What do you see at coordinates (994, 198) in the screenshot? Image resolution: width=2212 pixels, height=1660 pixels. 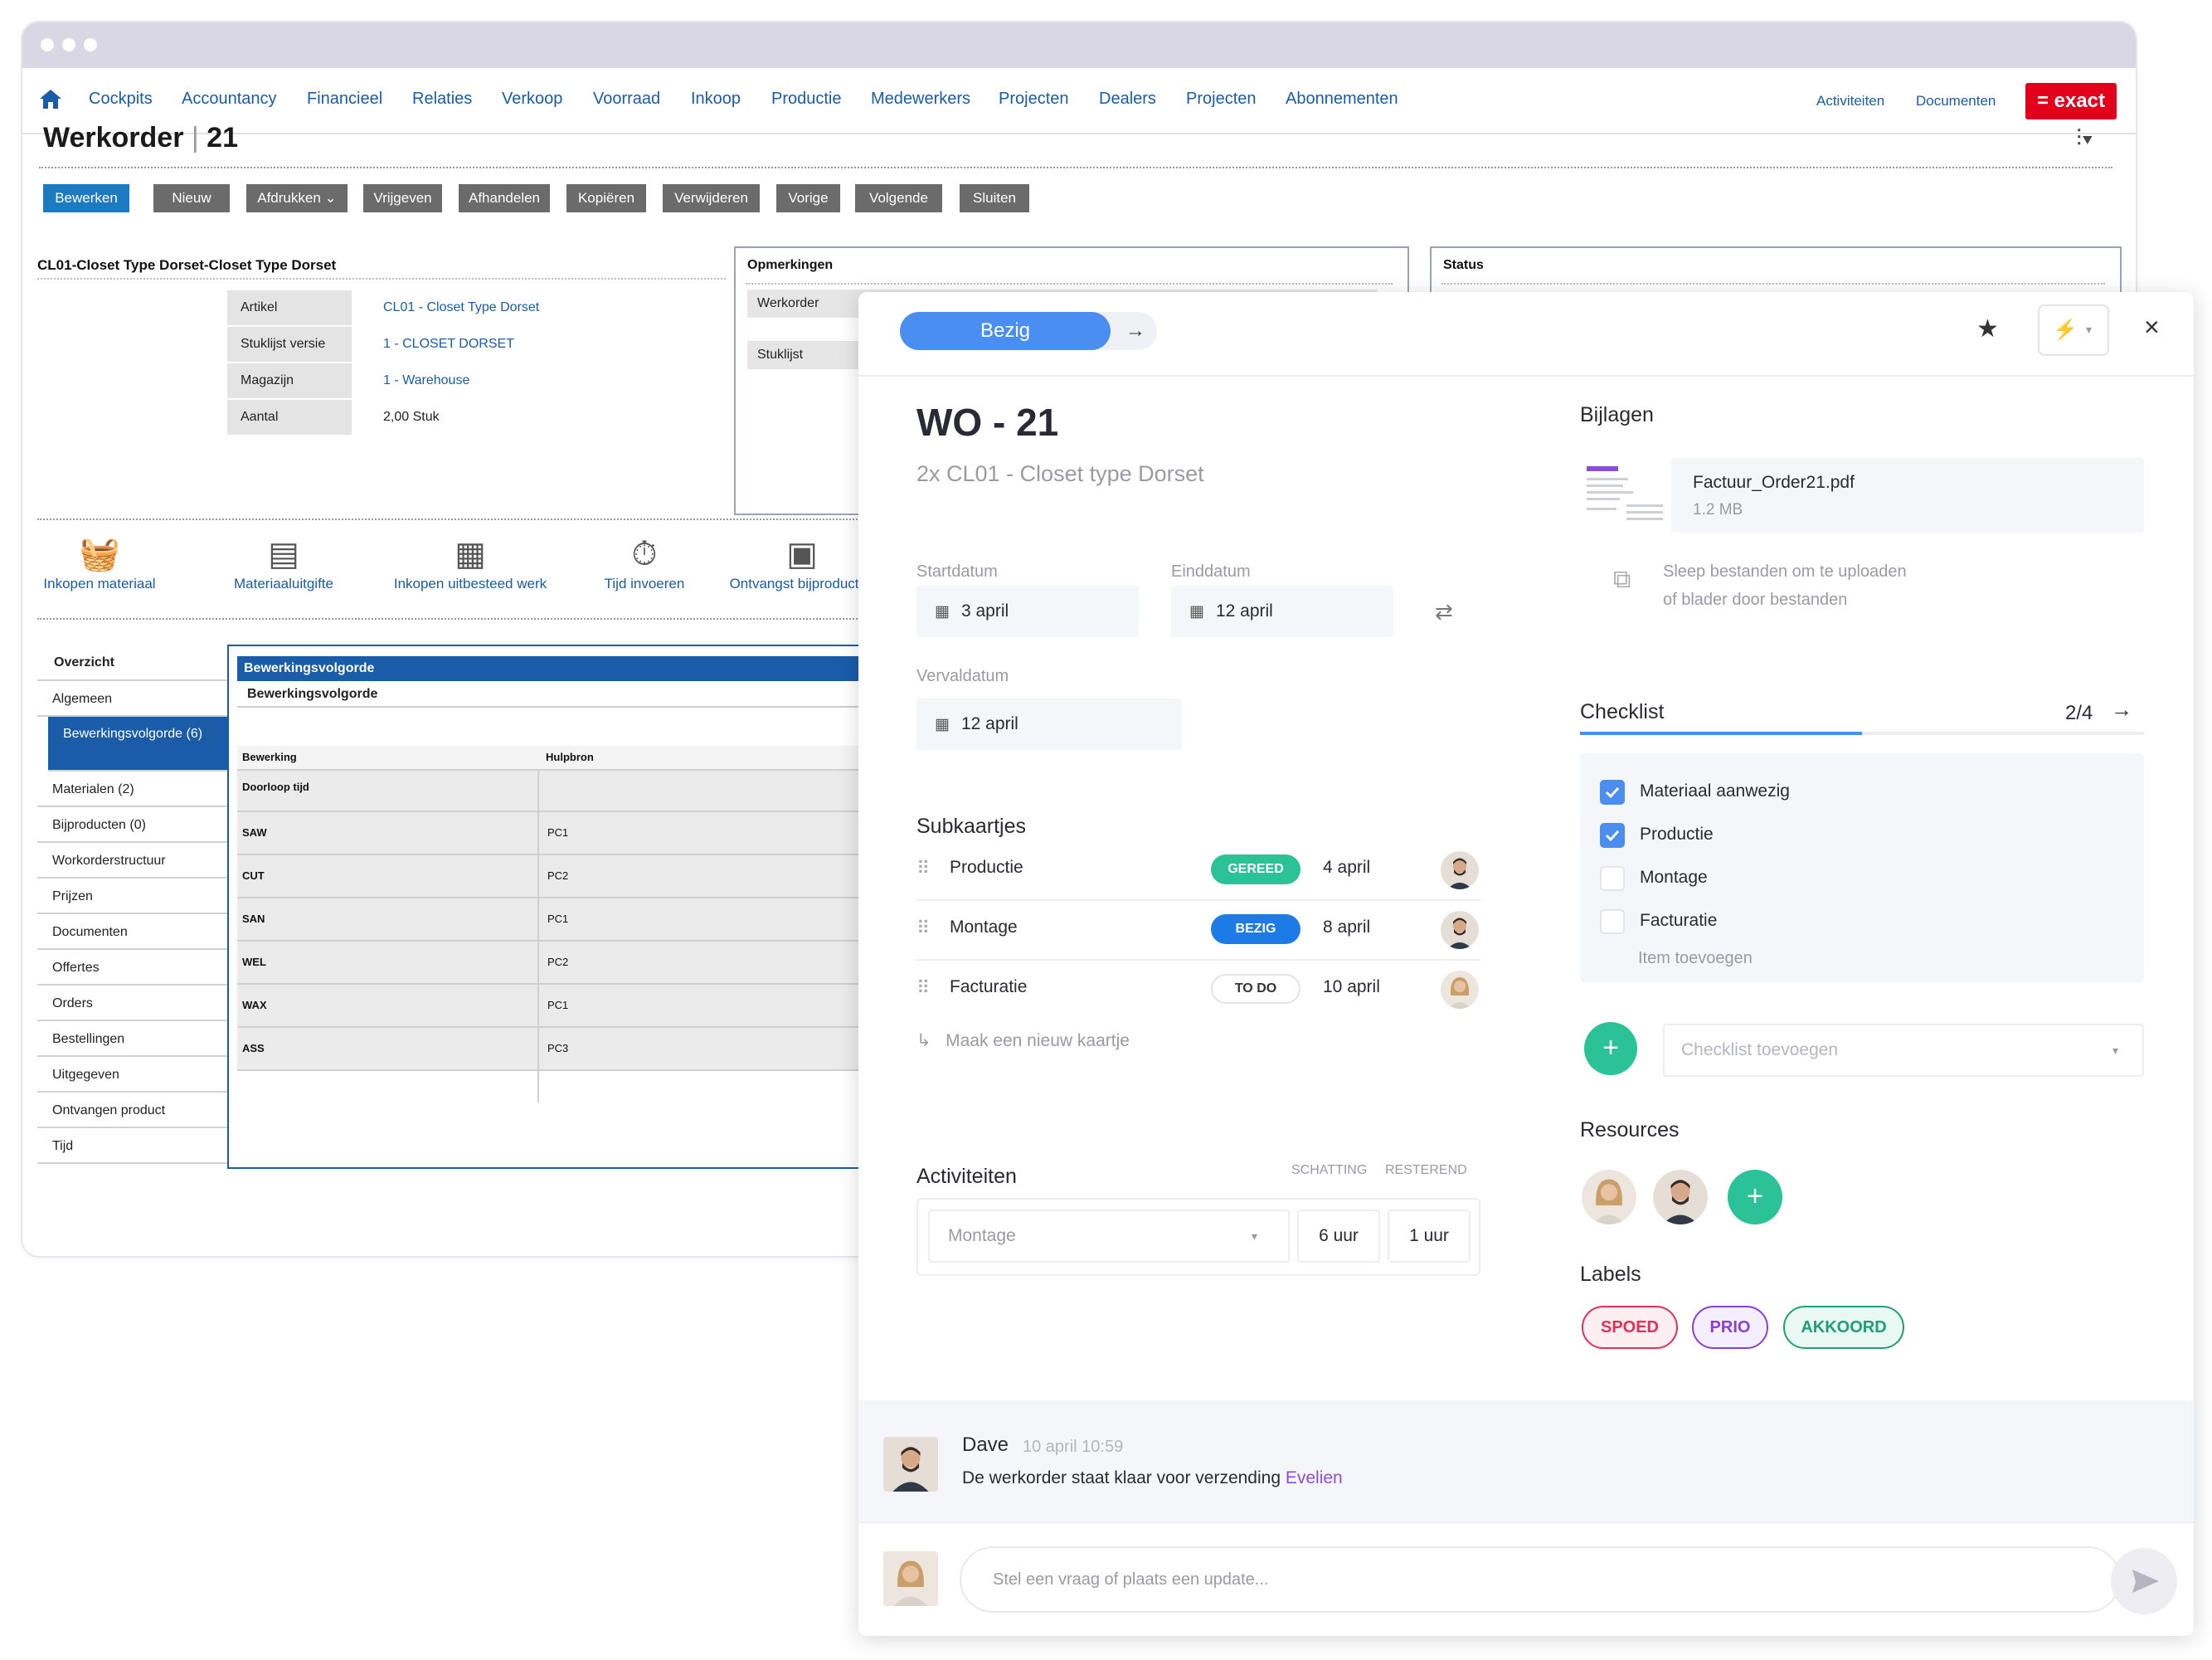 I see `close-button: Sluiten` at bounding box center [994, 198].